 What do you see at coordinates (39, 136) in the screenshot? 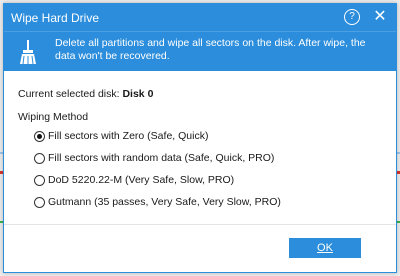
I see `radio-button-selected` at bounding box center [39, 136].